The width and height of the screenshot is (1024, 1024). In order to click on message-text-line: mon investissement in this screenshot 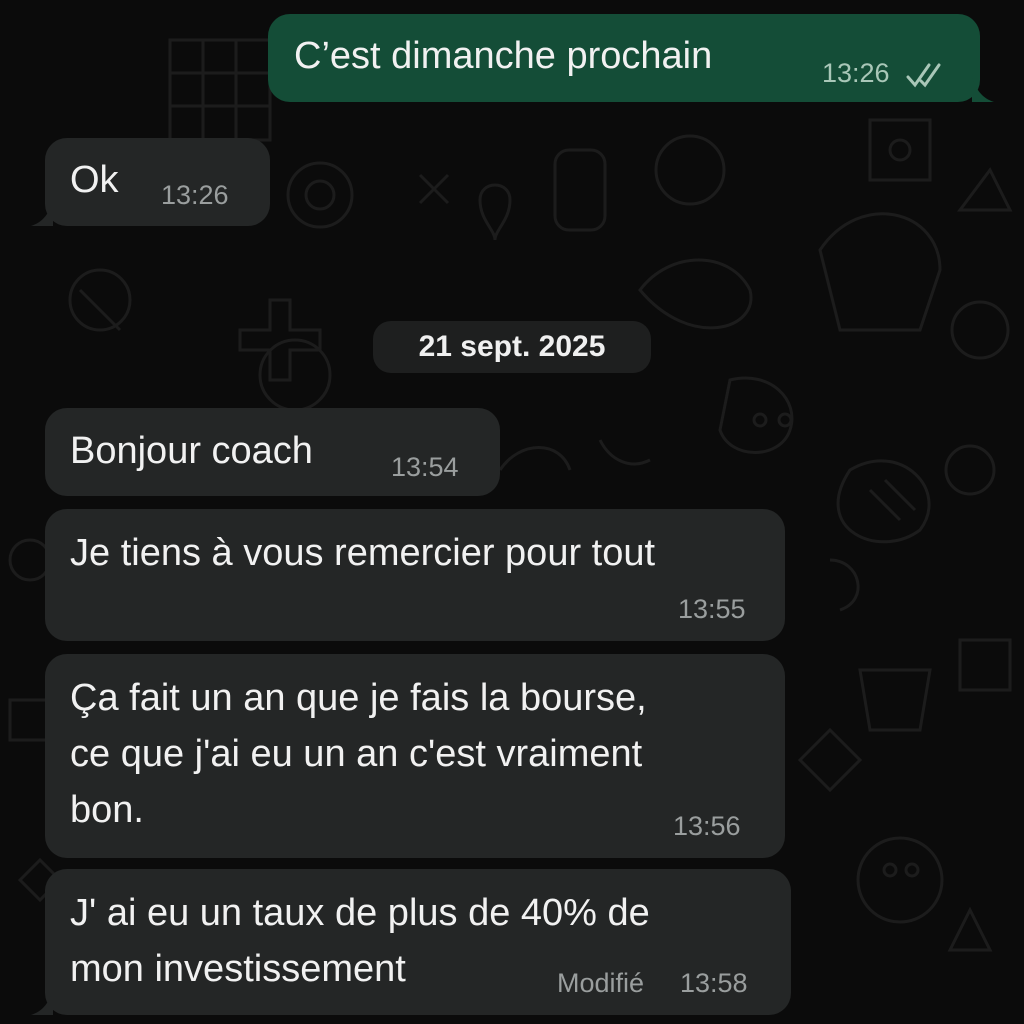, I will do `click(238, 969)`.